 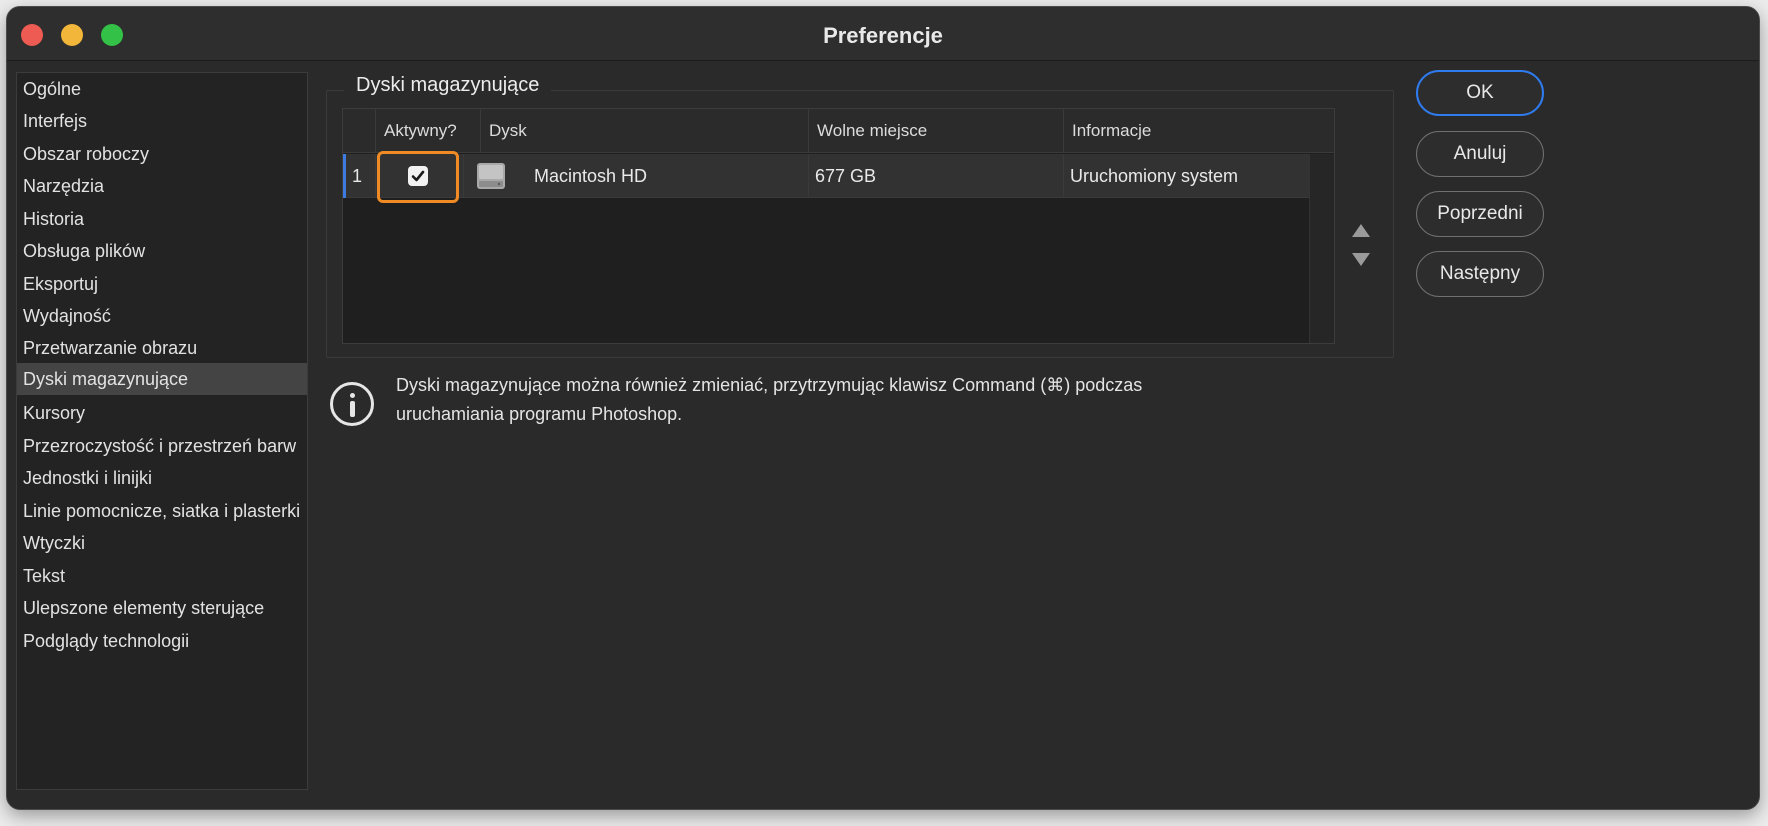 What do you see at coordinates (846, 176) in the screenshot?
I see `free-space-value: 677 GB` at bounding box center [846, 176].